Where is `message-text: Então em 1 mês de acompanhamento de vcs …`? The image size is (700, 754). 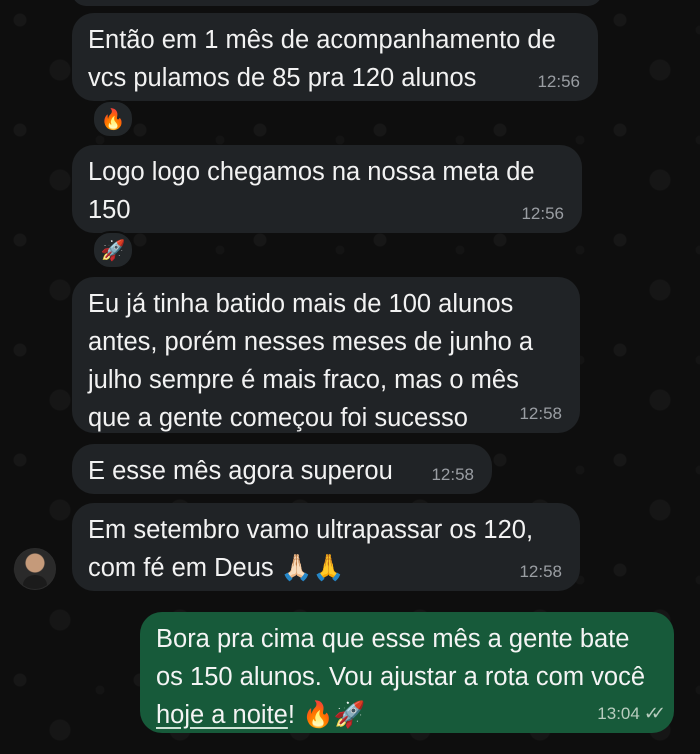 message-text: Então em 1 mês de acompanhamento de vcs … is located at coordinates (322, 59).